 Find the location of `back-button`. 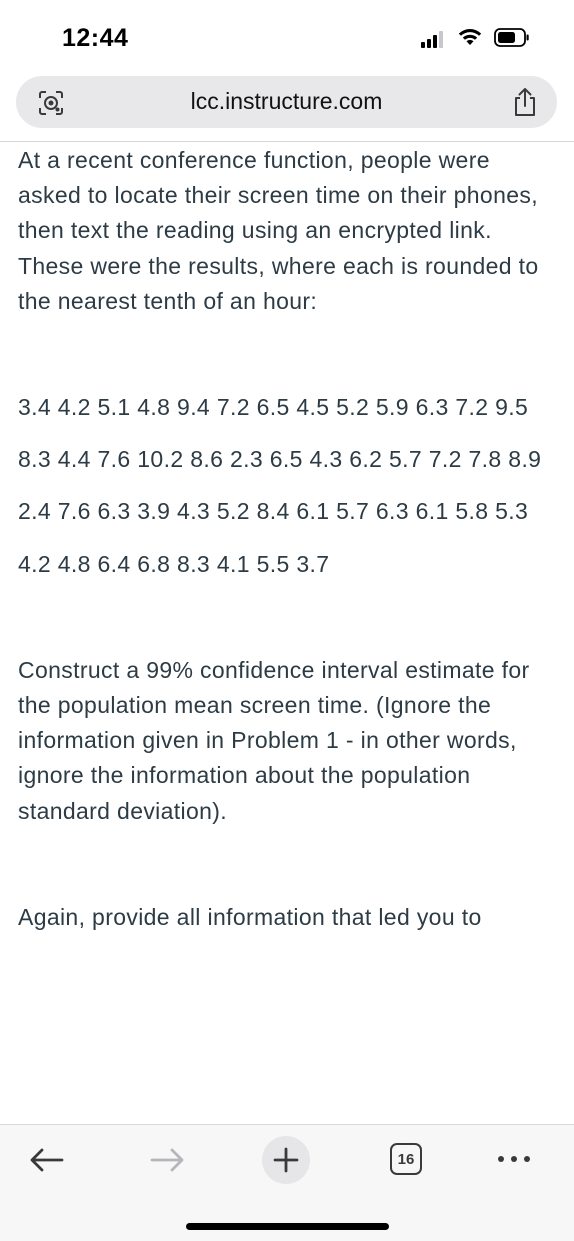

back-button is located at coordinates (46, 1160).